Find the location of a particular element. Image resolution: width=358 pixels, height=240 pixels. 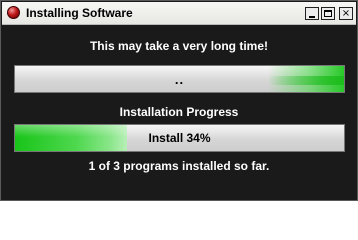

install-progress-label: Install 34% is located at coordinates (179, 138).